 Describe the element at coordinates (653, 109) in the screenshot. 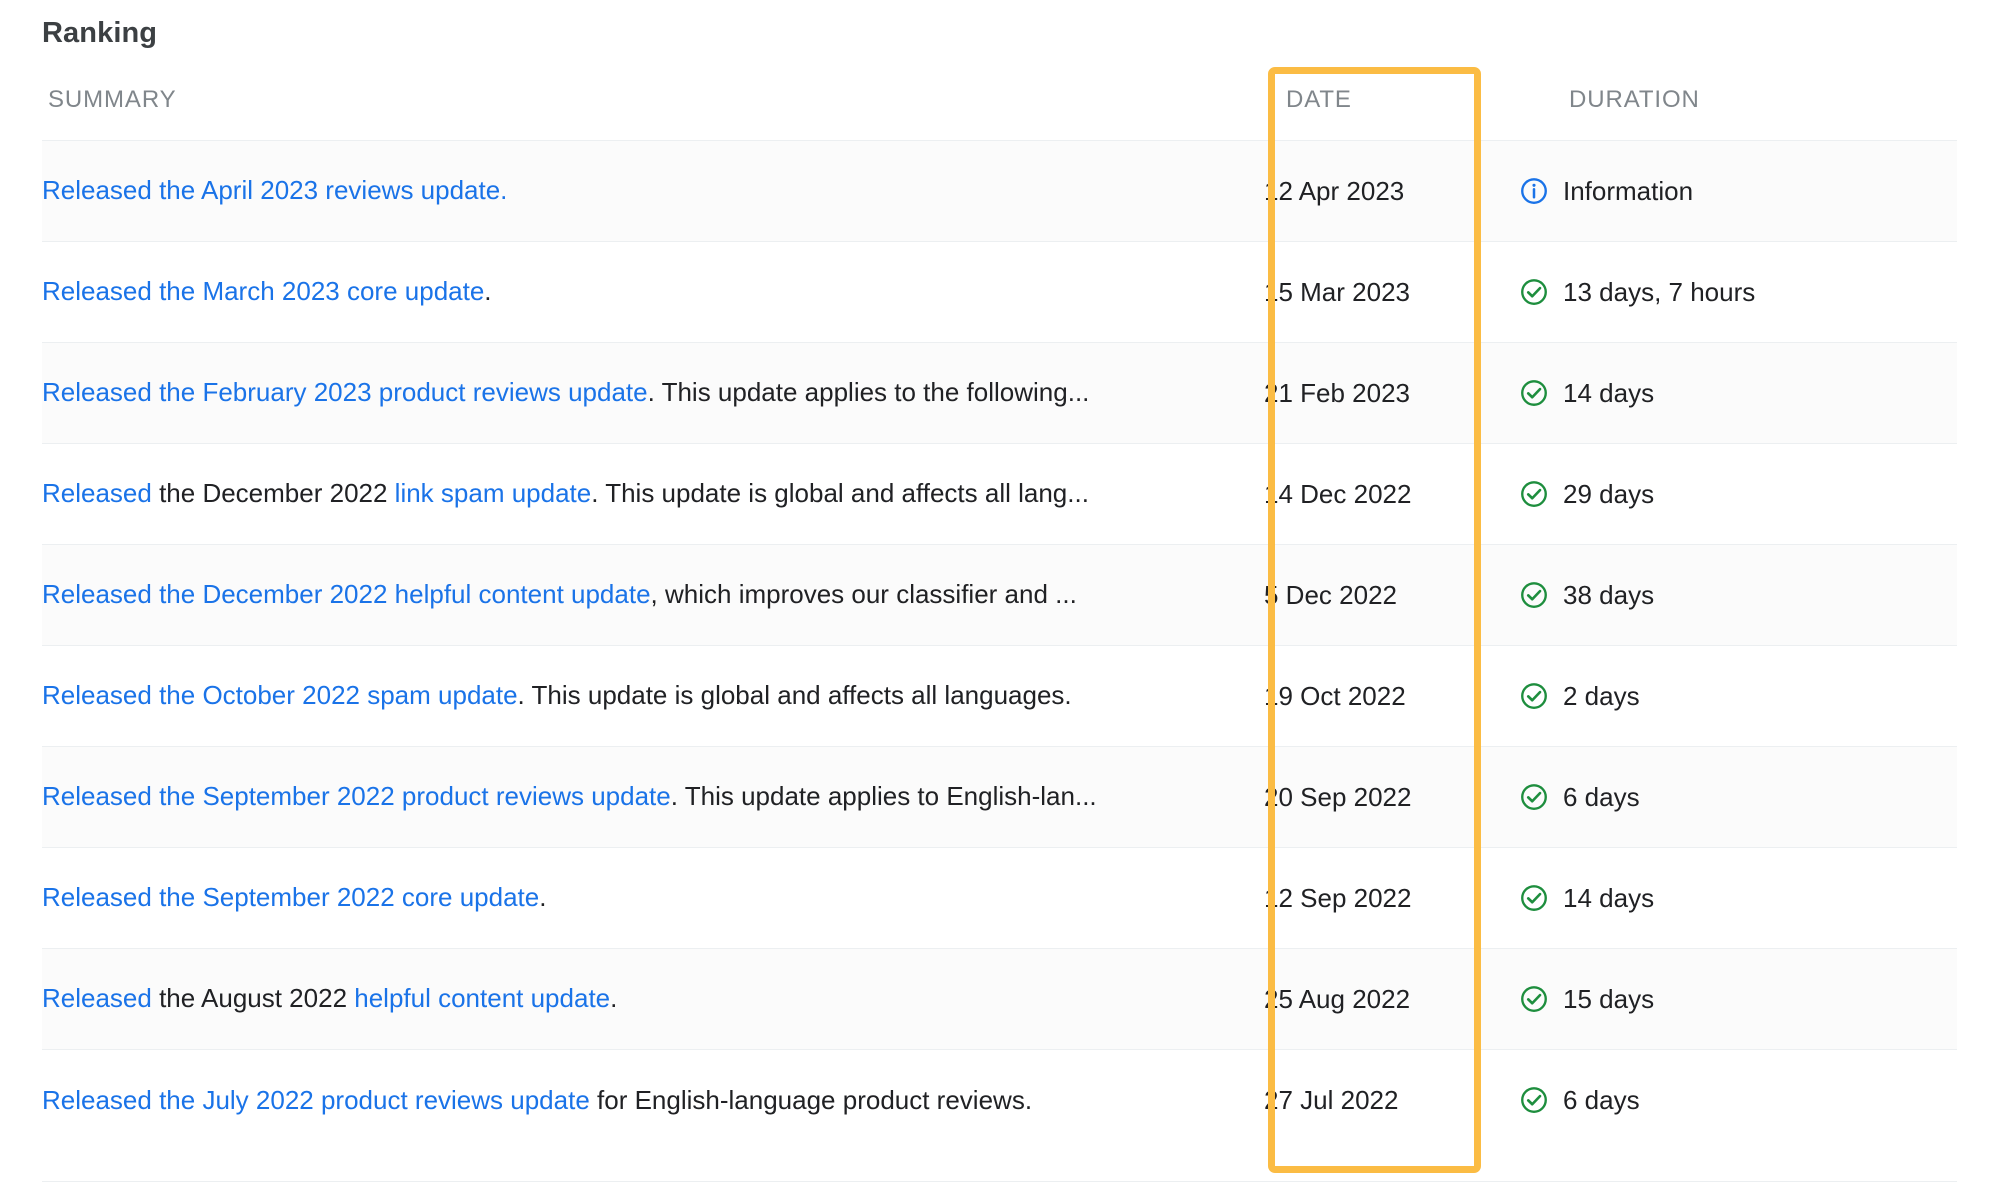

I see `column-header-summary: SUMMARY` at that location.